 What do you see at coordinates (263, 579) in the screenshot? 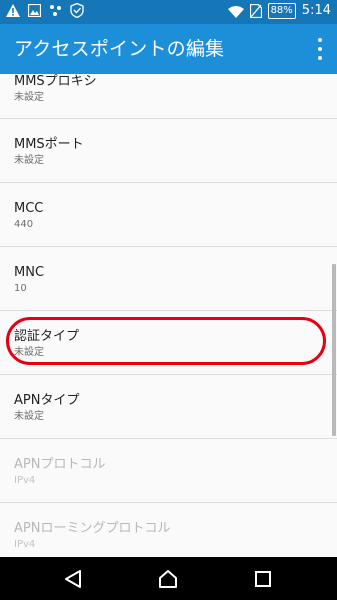
I see `recents-icon` at bounding box center [263, 579].